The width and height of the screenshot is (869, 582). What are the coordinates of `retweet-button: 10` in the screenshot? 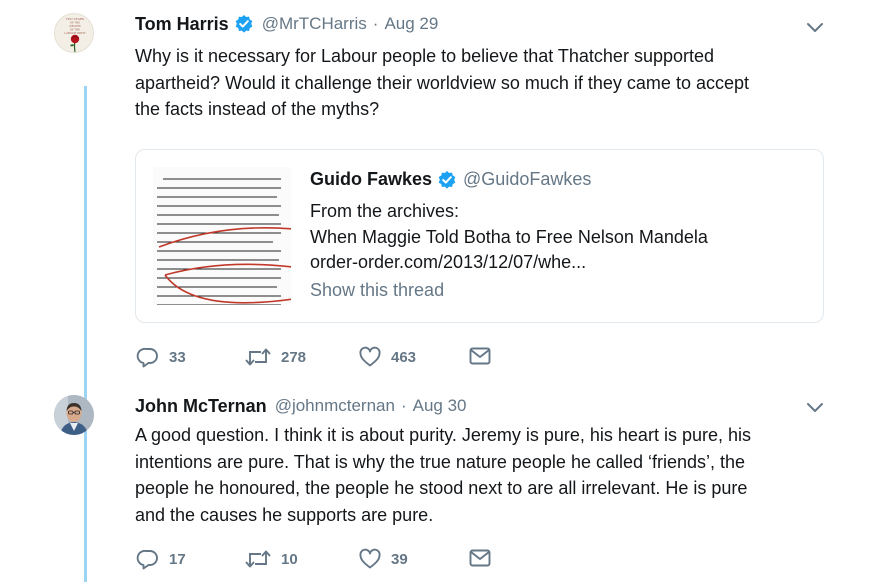 It's located at (271, 559).